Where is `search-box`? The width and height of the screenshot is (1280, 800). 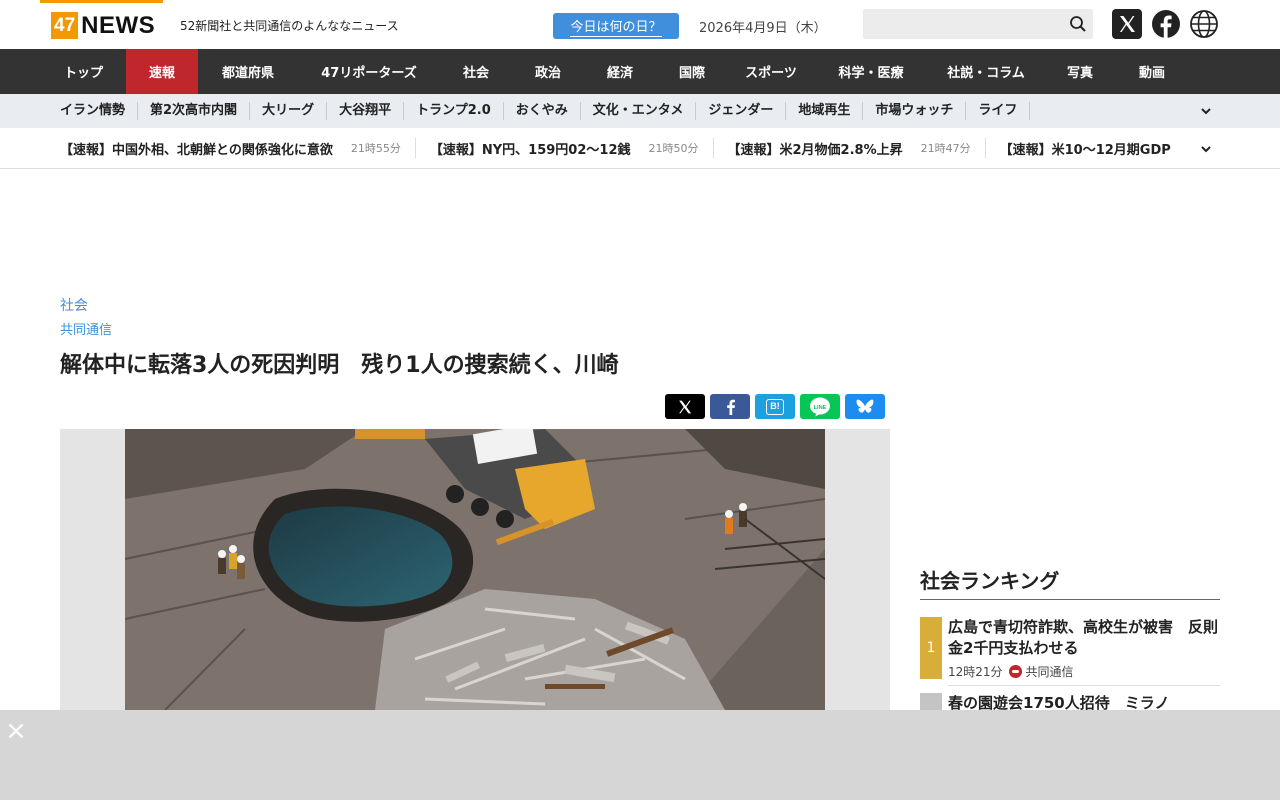
search-box is located at coordinates (978, 24).